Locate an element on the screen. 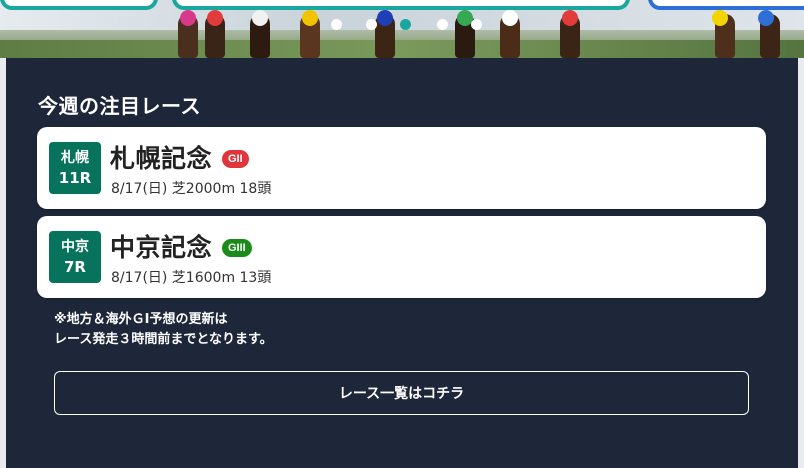 This screenshot has height=468, width=804. race-list-button: レース一覧はコチラ is located at coordinates (401, 393).